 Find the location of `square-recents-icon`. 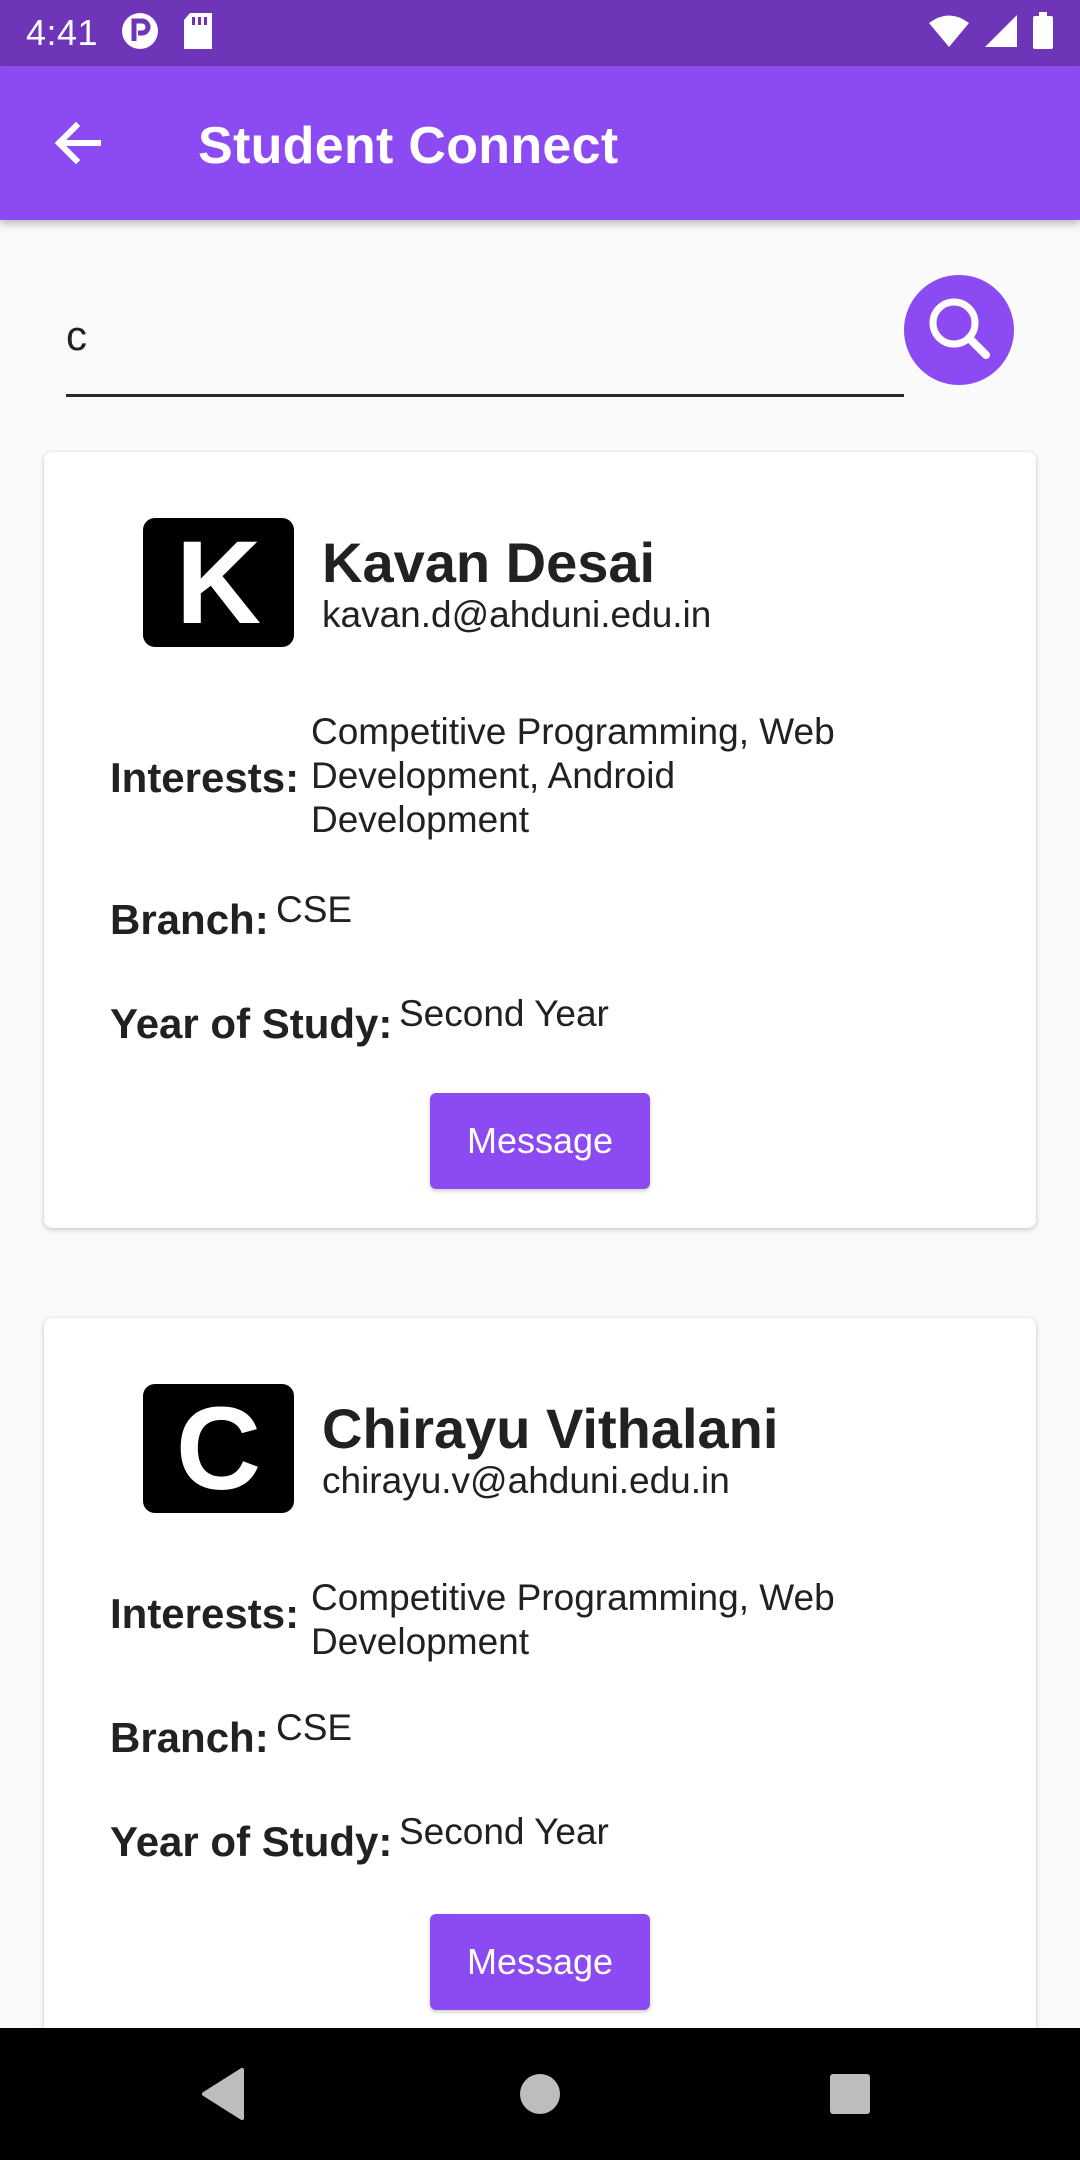

square-recents-icon is located at coordinates (850, 2097).